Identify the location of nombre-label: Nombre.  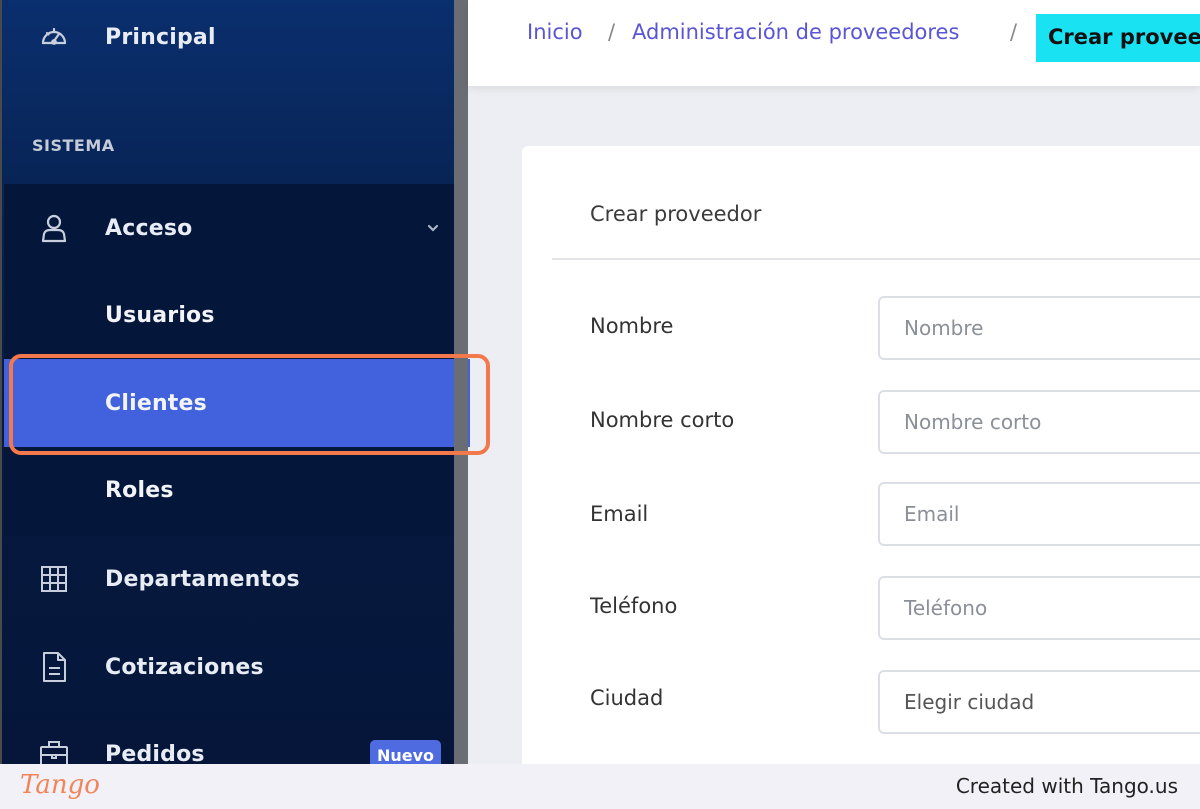
(632, 326).